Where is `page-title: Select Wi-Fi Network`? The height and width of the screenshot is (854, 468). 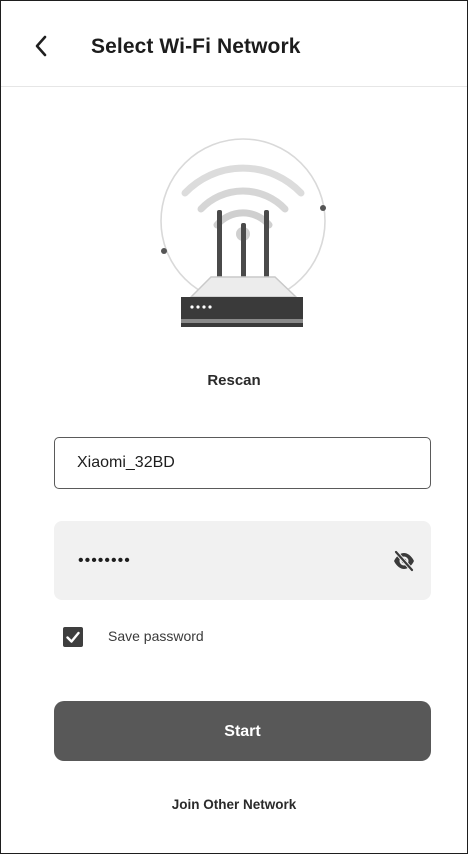
page-title: Select Wi-Fi Network is located at coordinates (196, 46).